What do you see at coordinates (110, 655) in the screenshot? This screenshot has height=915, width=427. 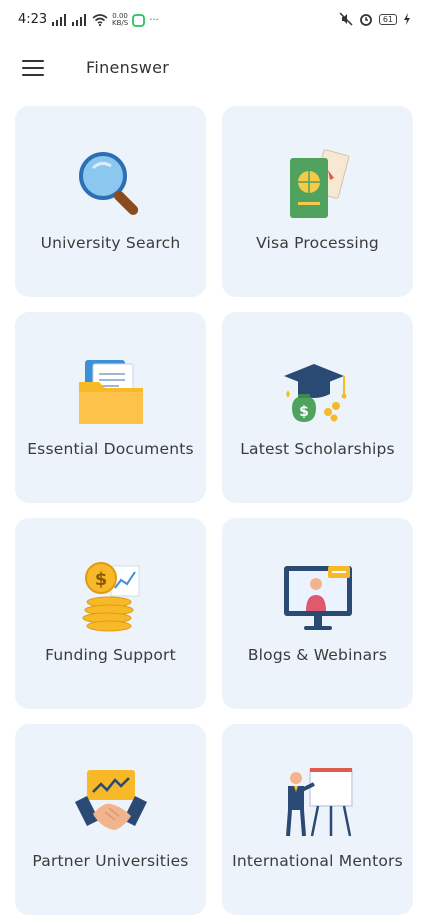 I see `tile-label: Funding Support` at bounding box center [110, 655].